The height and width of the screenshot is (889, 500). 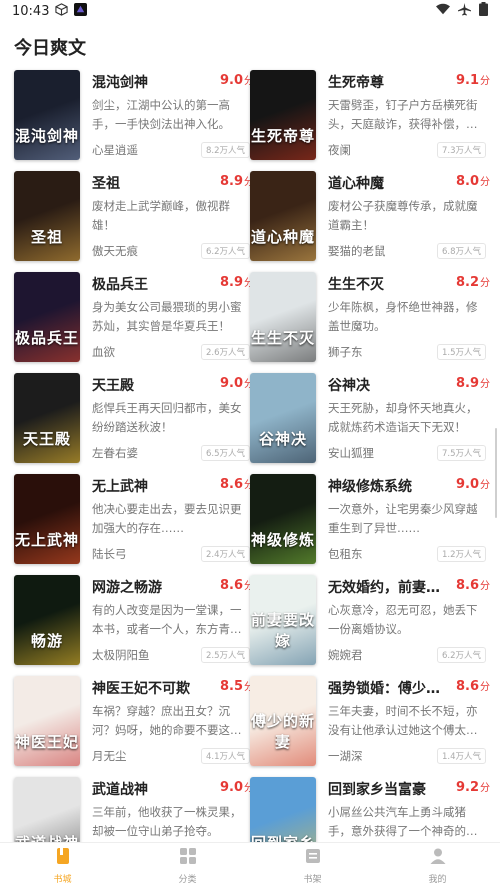 What do you see at coordinates (47, 115) in the screenshot?
I see `book-cover: 混沌剑神` at bounding box center [47, 115].